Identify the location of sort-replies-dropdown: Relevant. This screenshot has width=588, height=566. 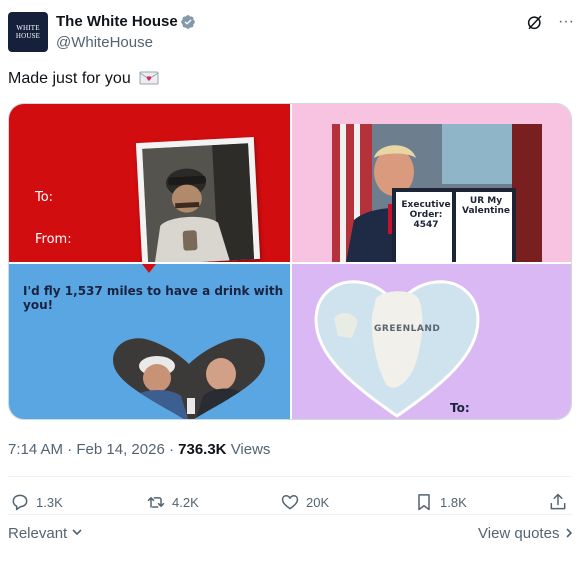
(45, 534).